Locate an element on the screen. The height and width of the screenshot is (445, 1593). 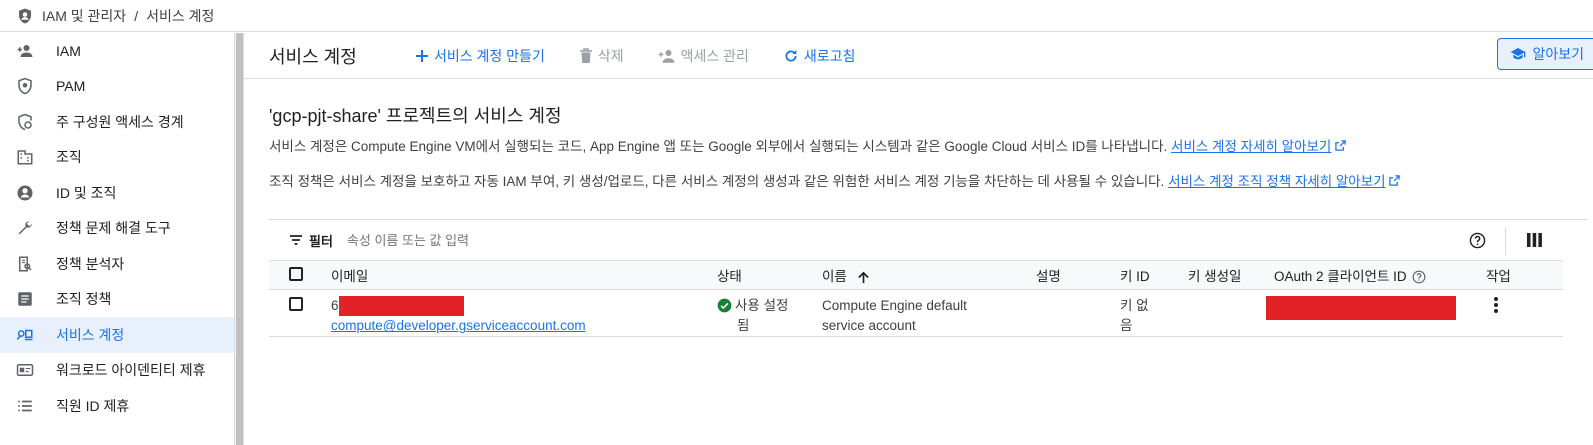
sidebar-item-identity-org: ID 및 조직 is located at coordinates (117, 193).